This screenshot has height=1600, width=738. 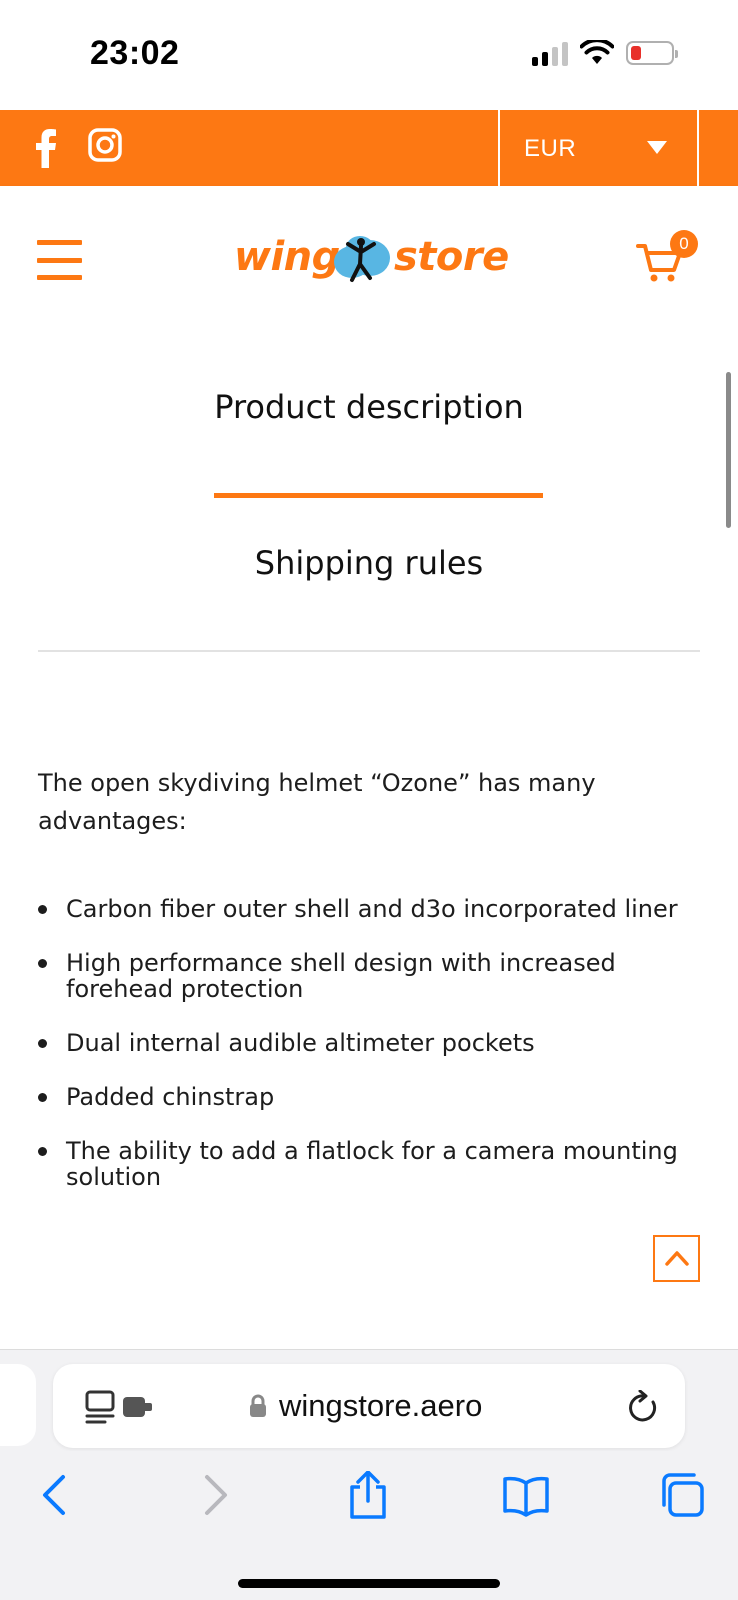 What do you see at coordinates (369, 1583) in the screenshot?
I see `home-indicator` at bounding box center [369, 1583].